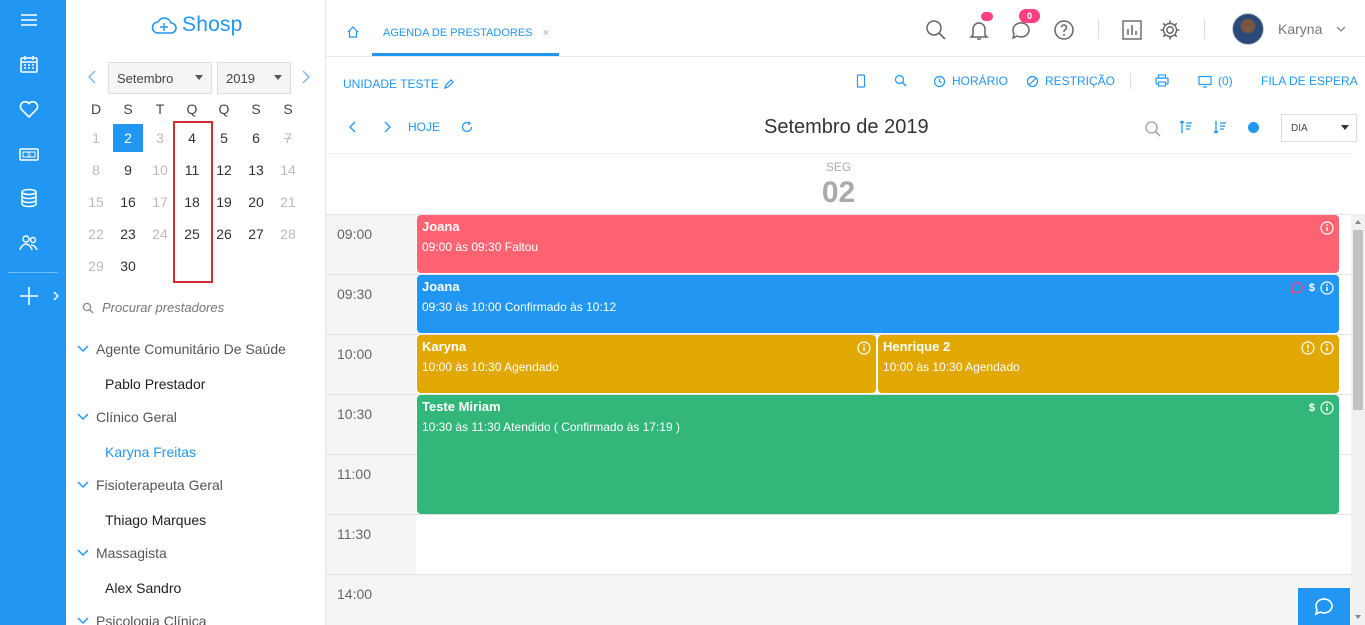  I want to click on group-header: Clínico Geral, so click(126, 417).